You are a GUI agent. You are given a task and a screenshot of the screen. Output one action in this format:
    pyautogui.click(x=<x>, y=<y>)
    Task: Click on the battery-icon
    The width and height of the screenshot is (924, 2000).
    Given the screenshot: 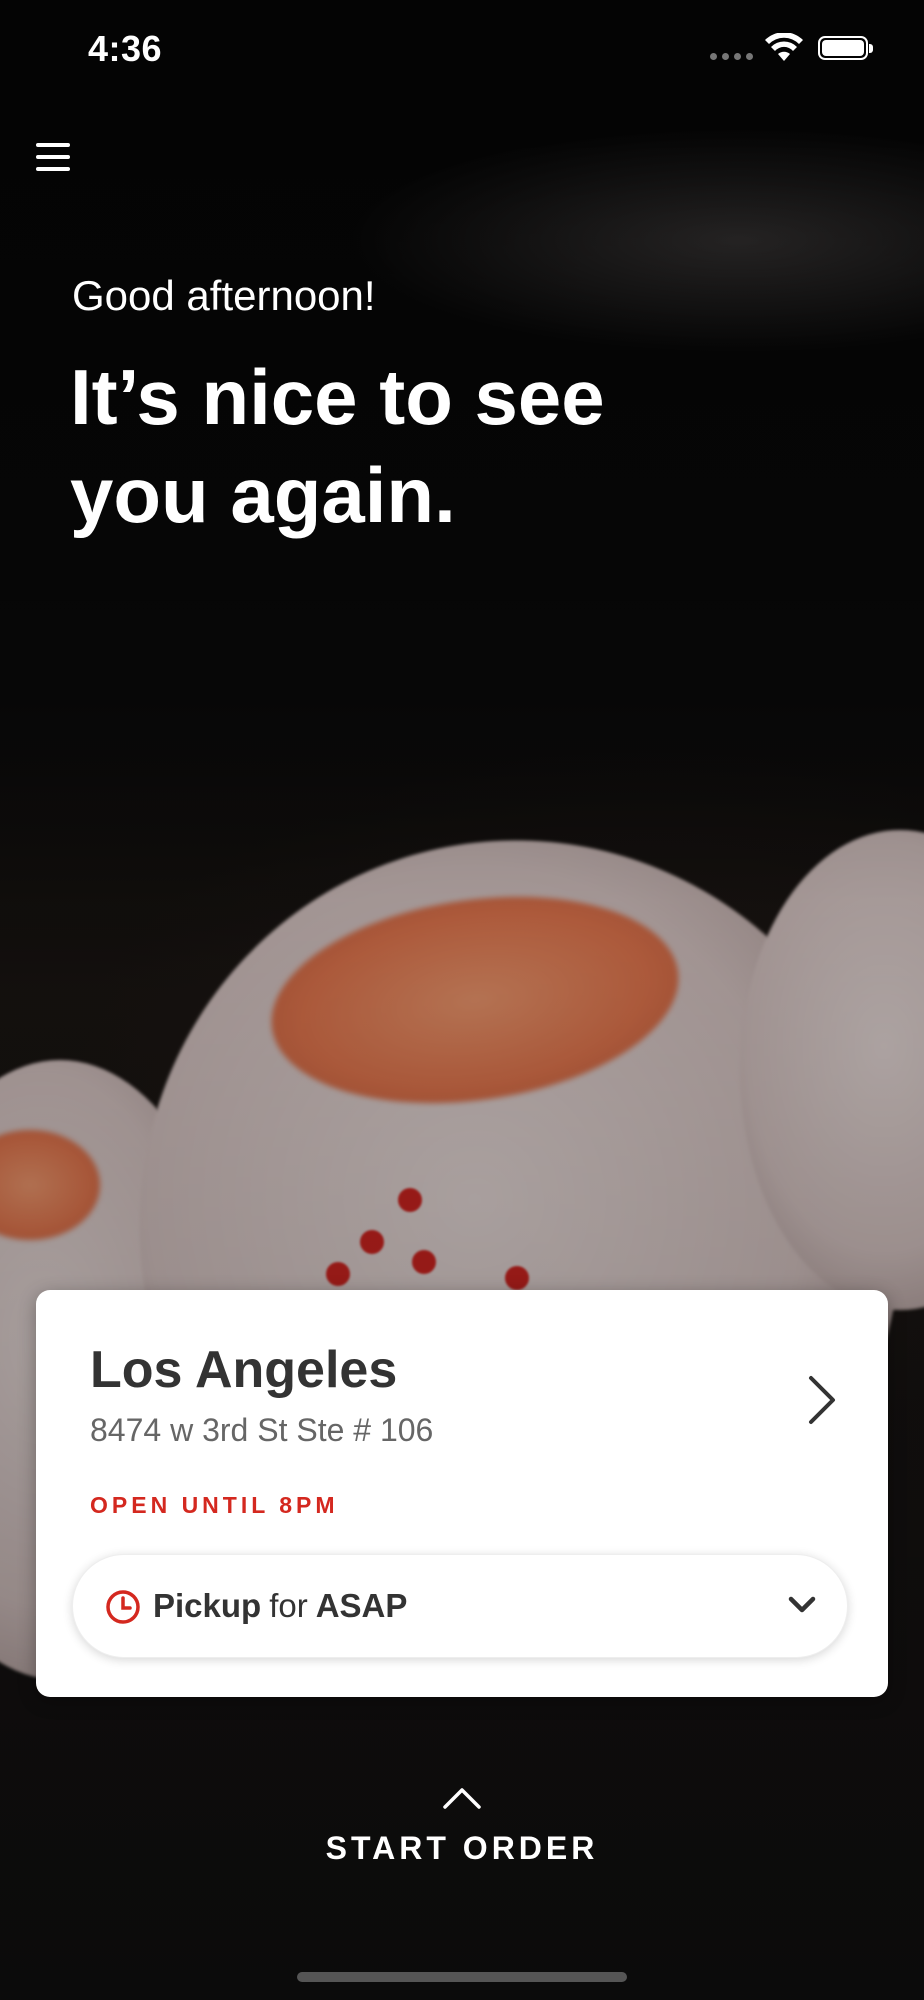 What is the action you would take?
    pyautogui.click(x=845, y=48)
    